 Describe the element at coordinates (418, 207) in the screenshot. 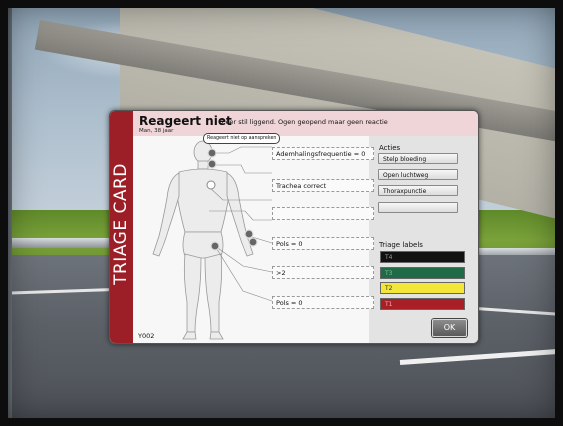

I see `action-empty-button` at that location.